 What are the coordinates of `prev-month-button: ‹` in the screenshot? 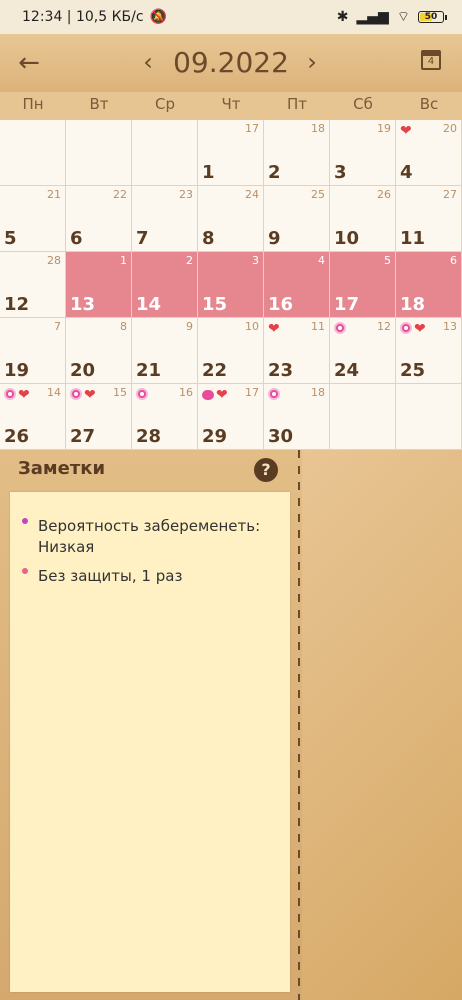 It's located at (148, 63).